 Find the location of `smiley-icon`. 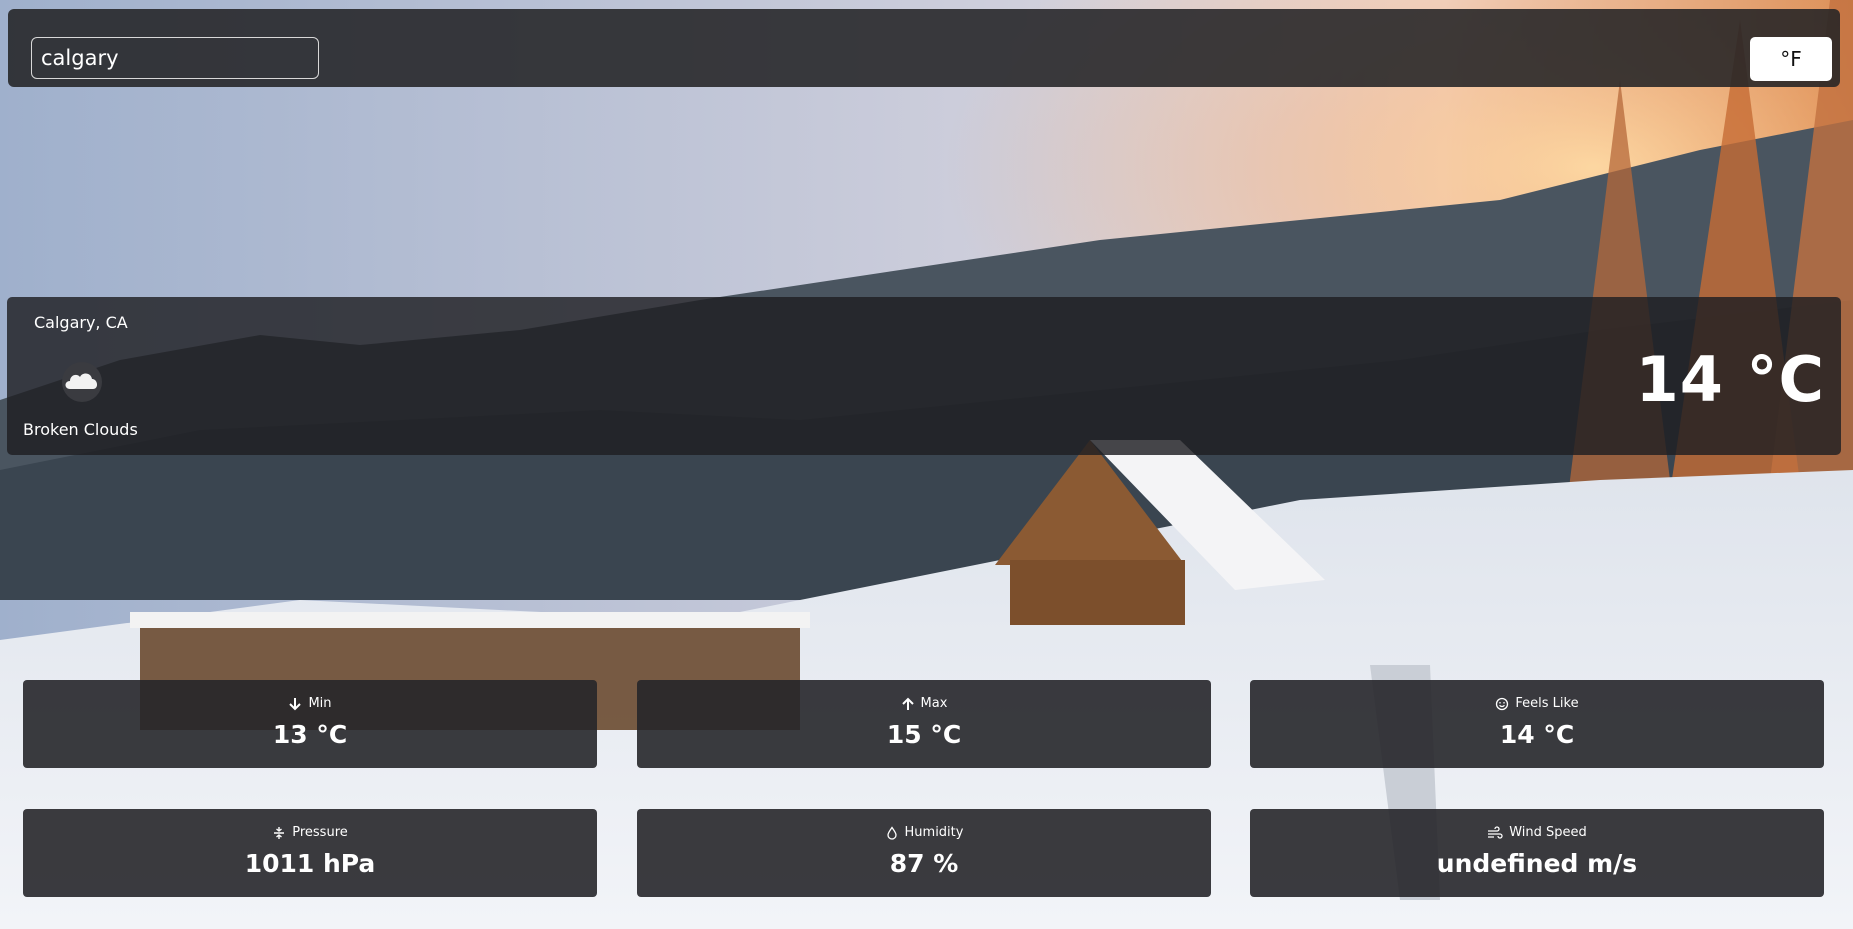

smiley-icon is located at coordinates (1502, 703).